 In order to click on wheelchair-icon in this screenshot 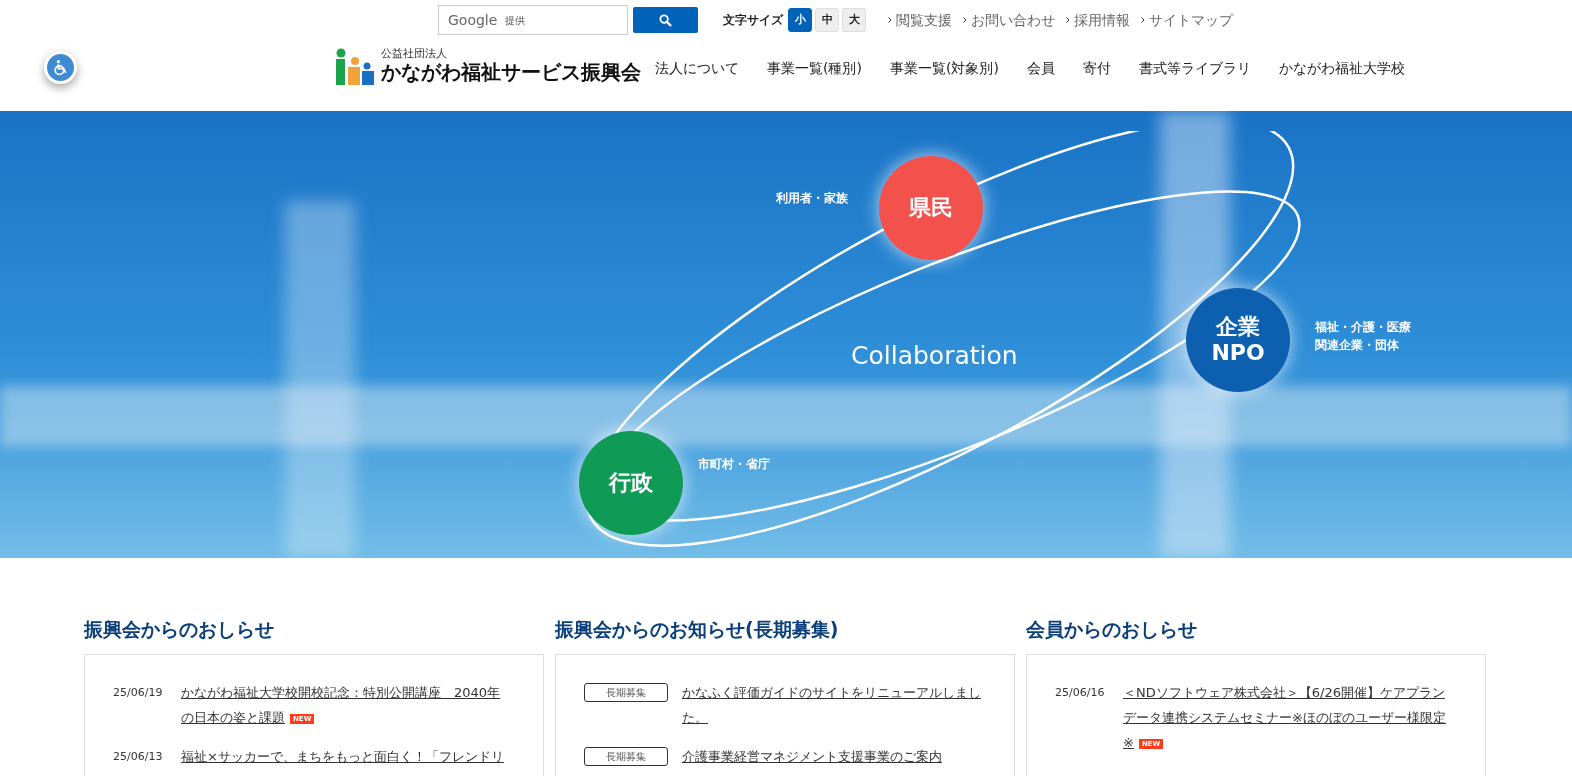, I will do `click(60, 67)`.